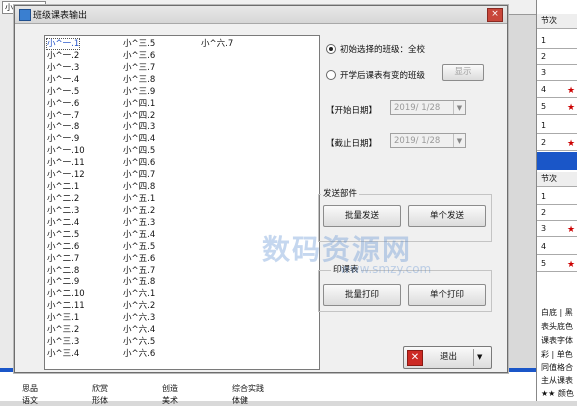 This screenshot has height=406, width=577. What do you see at coordinates (557, 326) in the screenshot?
I see `right-note: 表头底色` at bounding box center [557, 326].